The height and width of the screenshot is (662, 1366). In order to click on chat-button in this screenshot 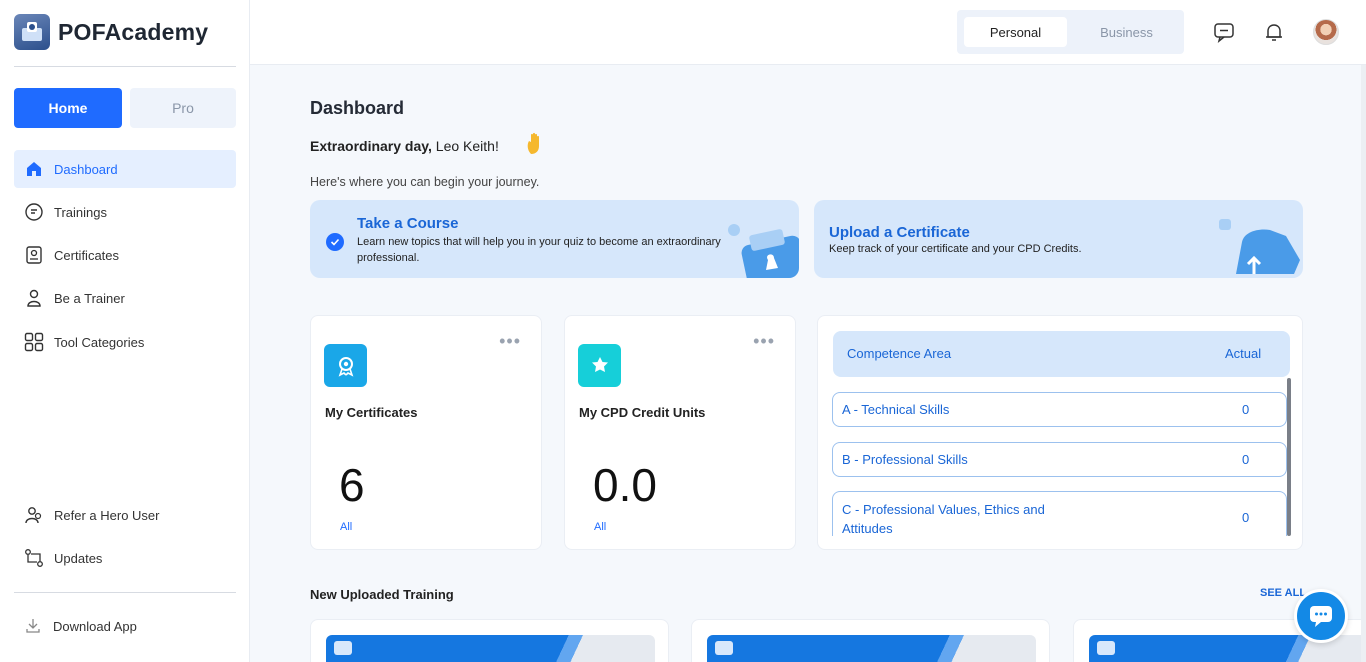, I will do `click(1321, 616)`.